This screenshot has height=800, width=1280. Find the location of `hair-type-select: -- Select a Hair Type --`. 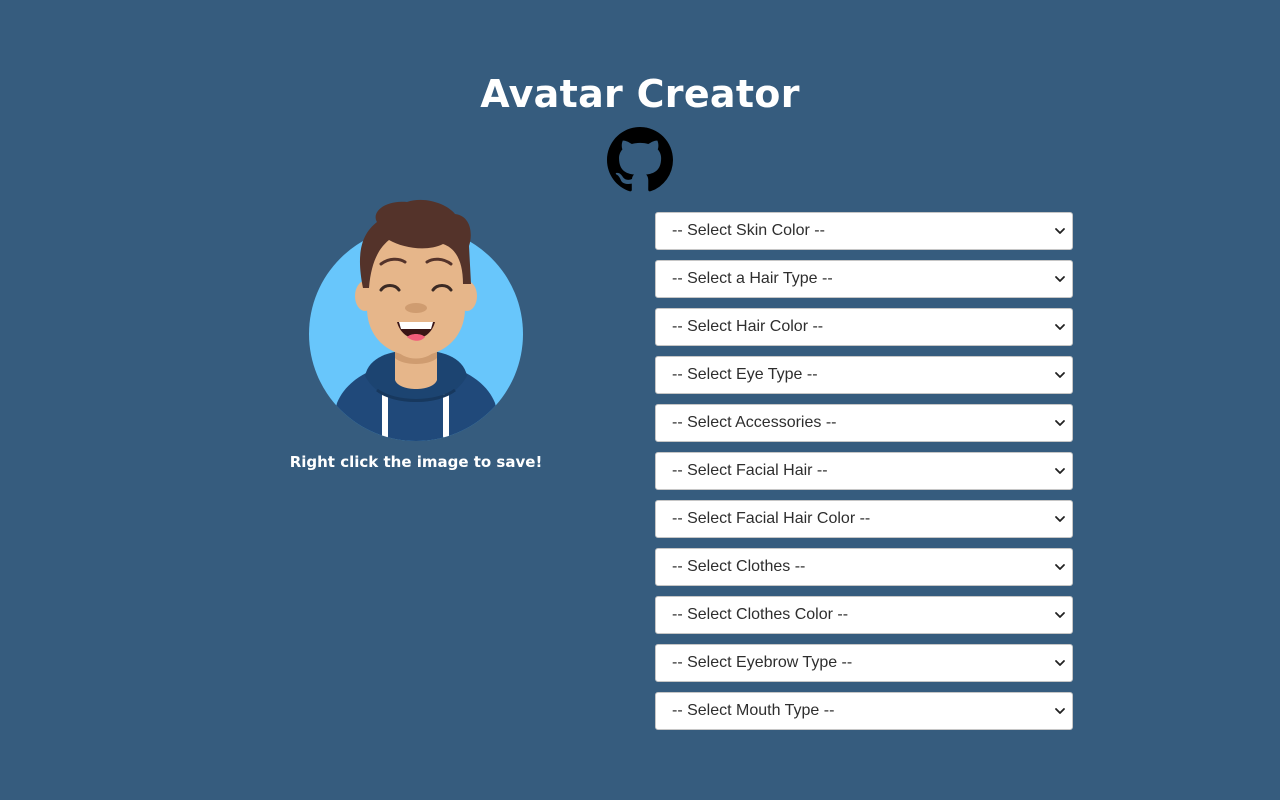

hair-type-select: -- Select a Hair Type -- is located at coordinates (864, 279).